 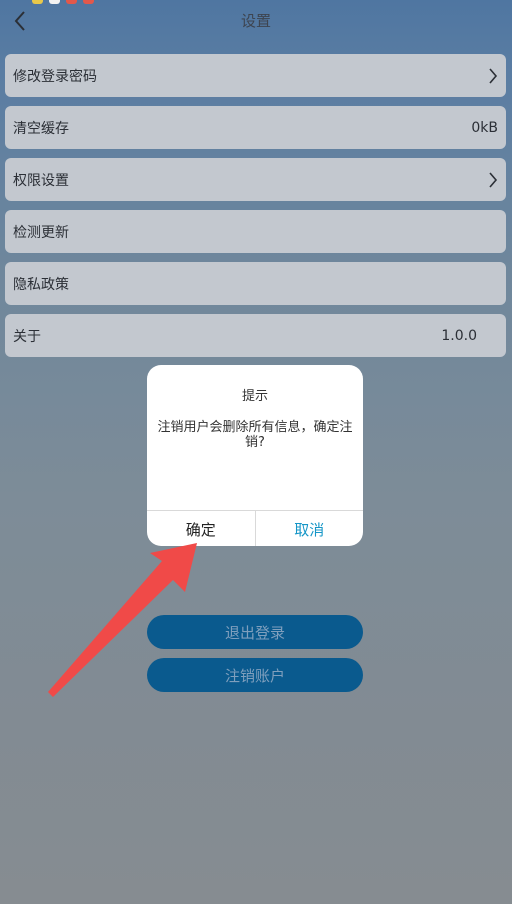 What do you see at coordinates (254, 396) in the screenshot?
I see `dialog-title: 提示` at bounding box center [254, 396].